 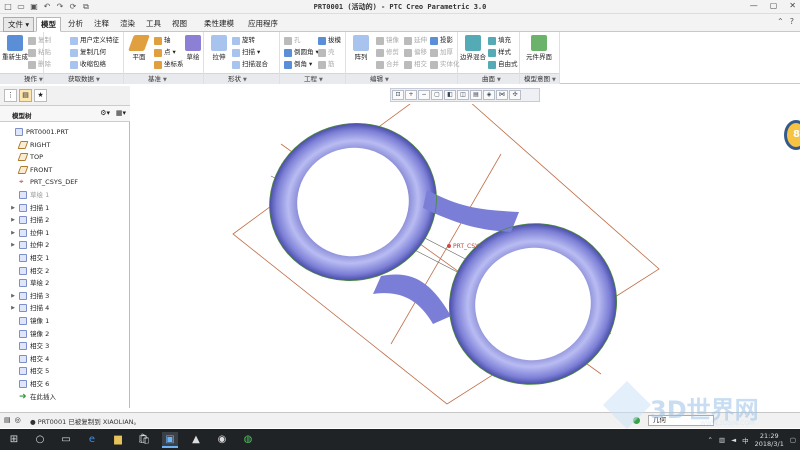 What do you see at coordinates (127, 24) in the screenshot?
I see `tab-render: 渲染` at bounding box center [127, 24].